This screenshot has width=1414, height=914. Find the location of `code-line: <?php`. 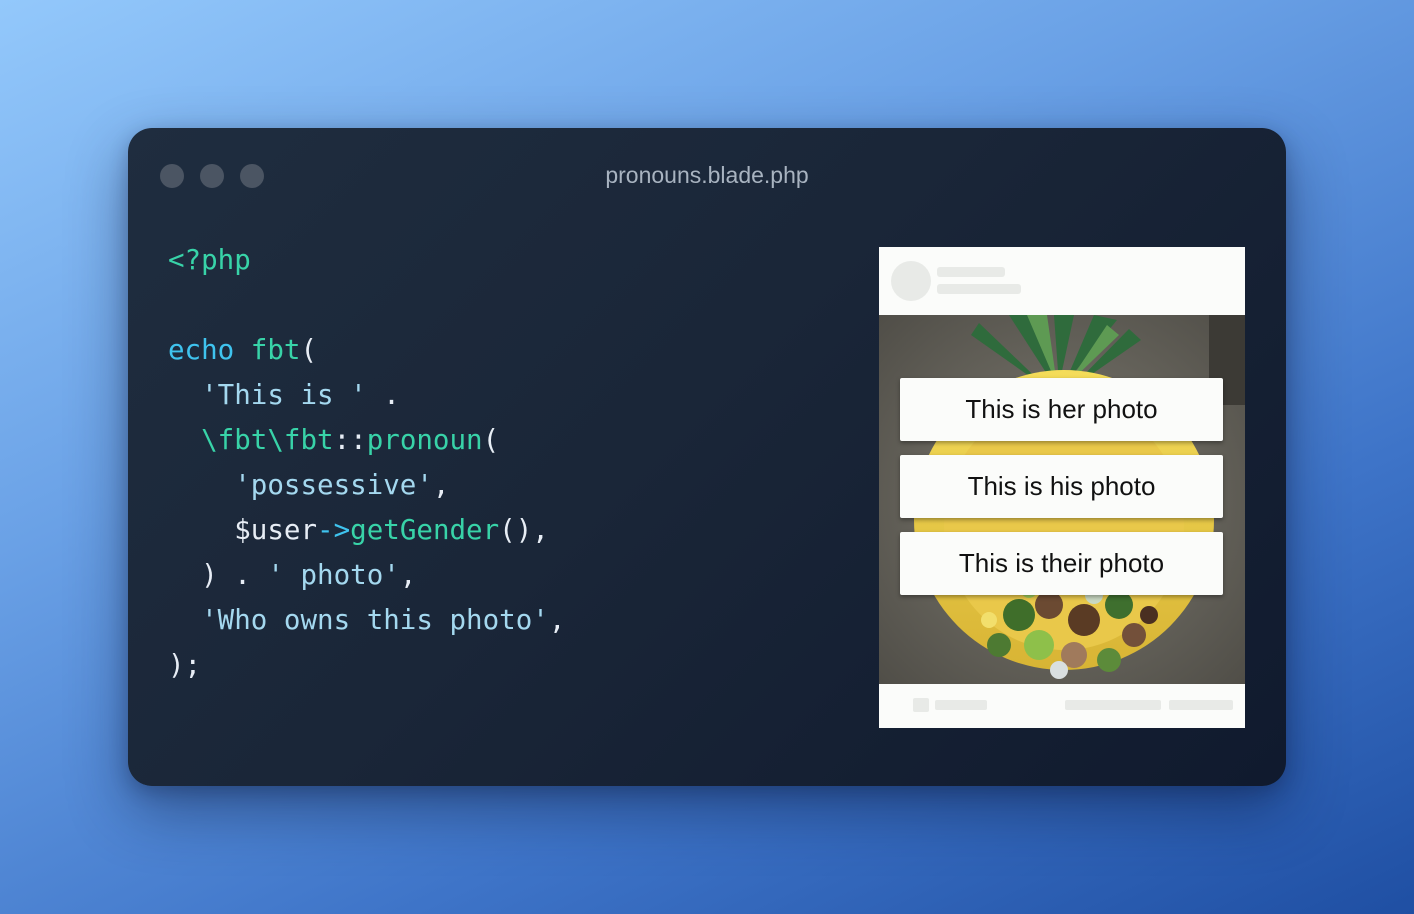

code-line: <?php is located at coordinates (366, 260).